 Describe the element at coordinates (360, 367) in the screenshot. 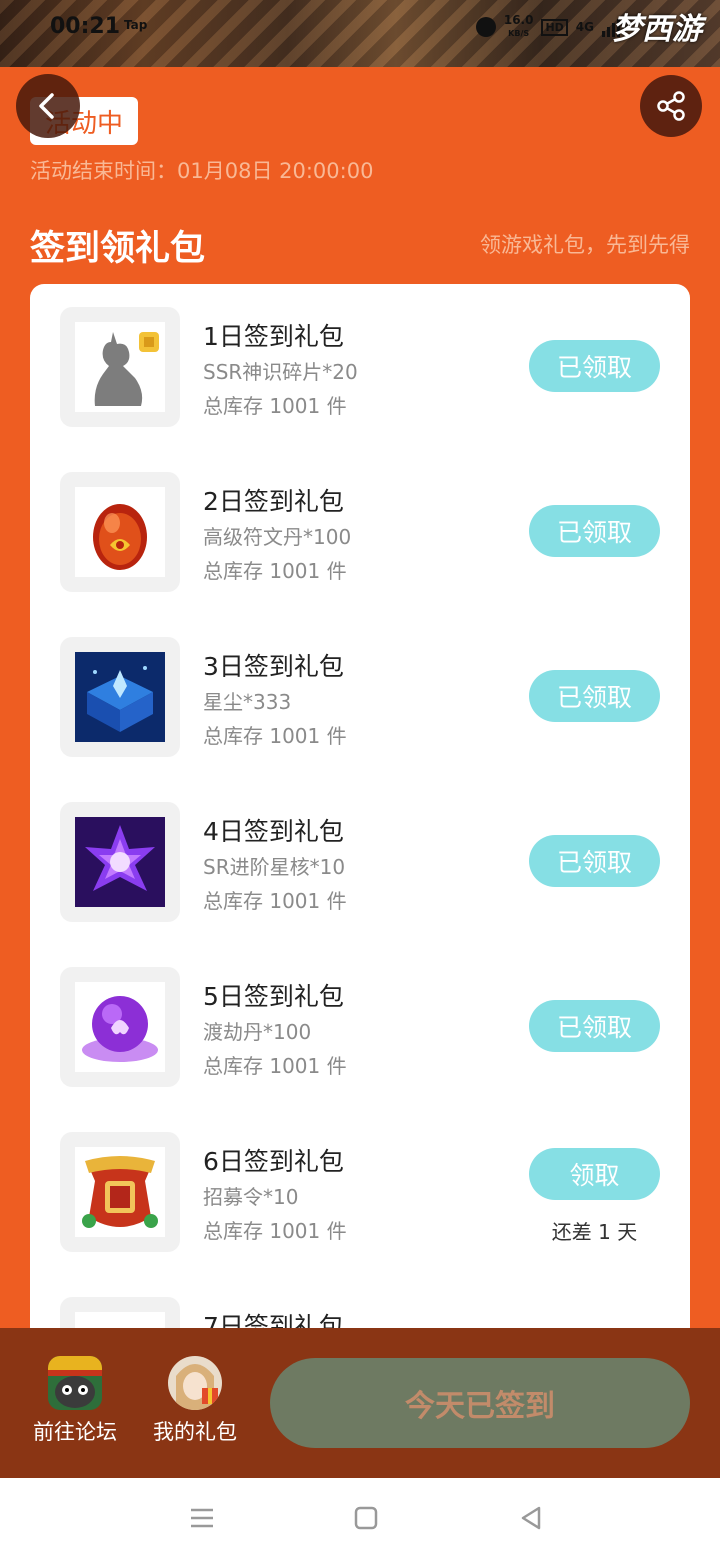

I see `gift-row-day-1: 1日签到礼包 SSR神识碎片*20 总库存 1001 件 已领取` at that location.